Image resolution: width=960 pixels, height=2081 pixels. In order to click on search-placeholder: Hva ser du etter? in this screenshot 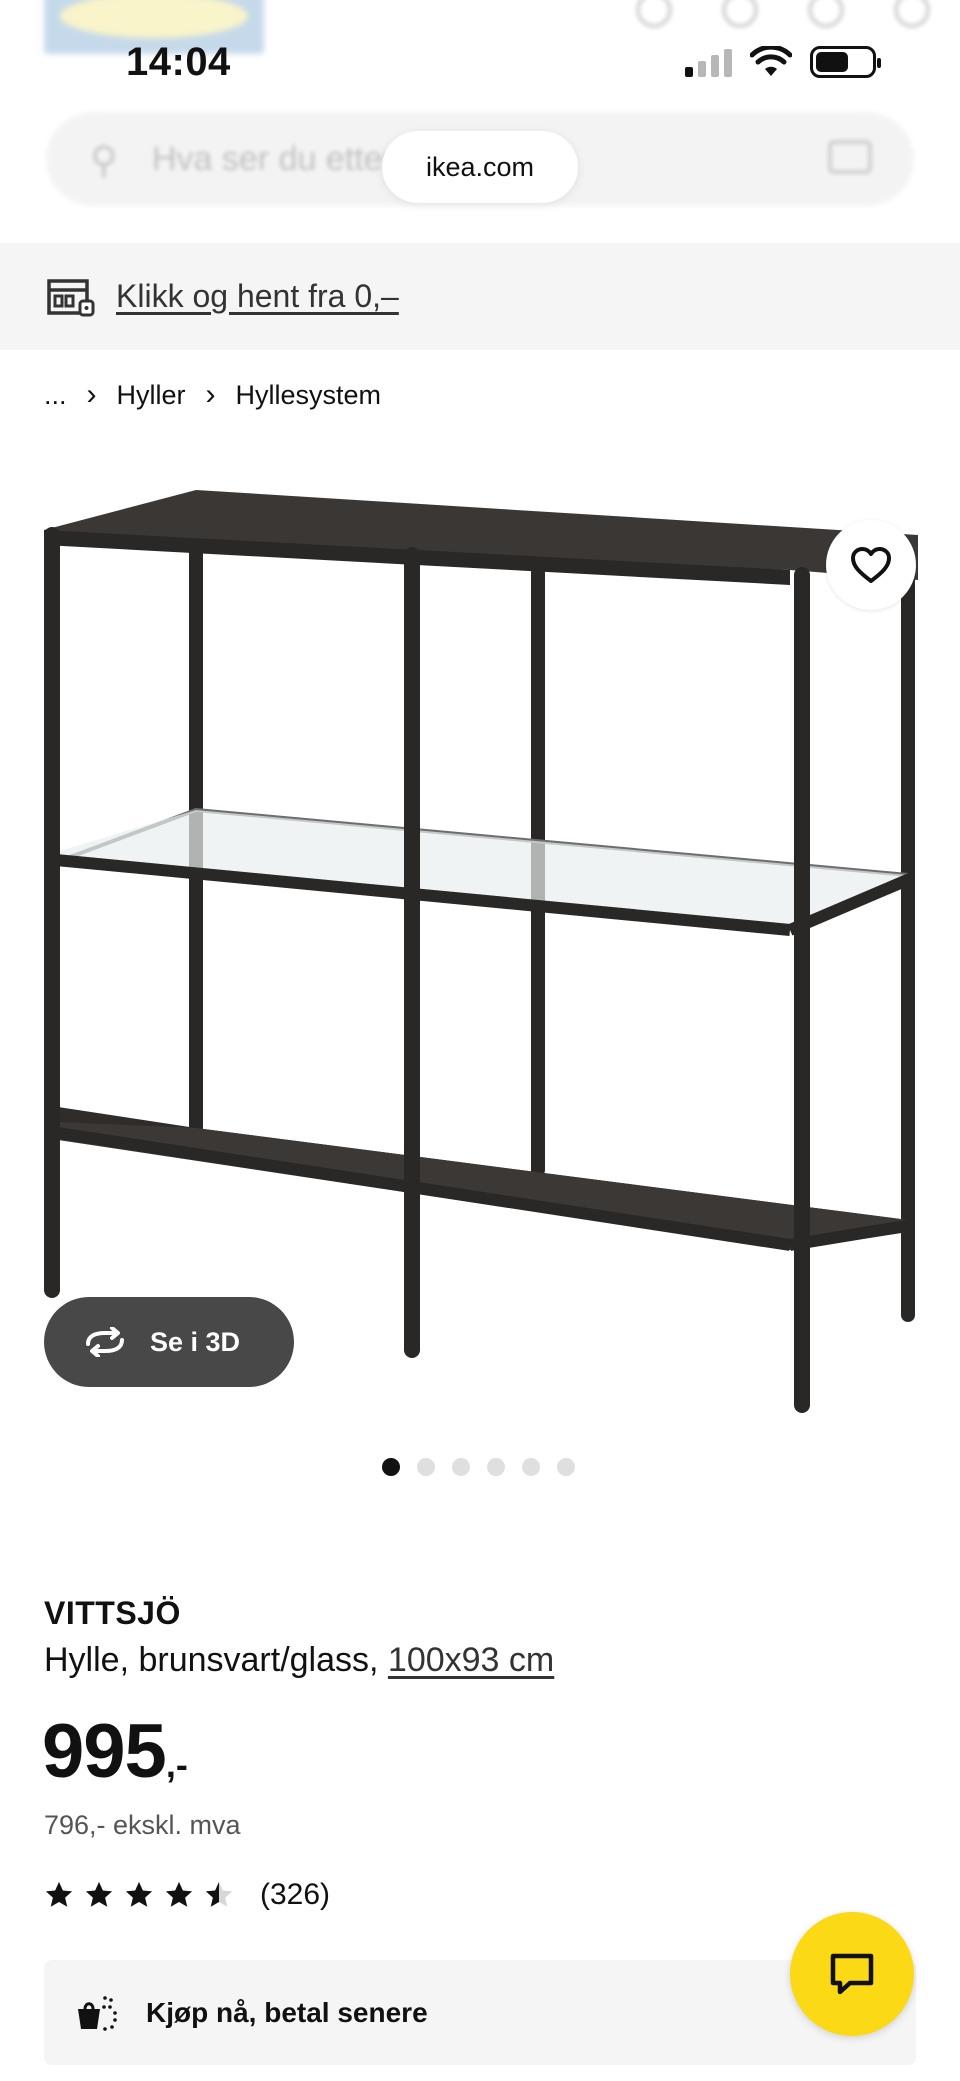, I will do `click(282, 159)`.